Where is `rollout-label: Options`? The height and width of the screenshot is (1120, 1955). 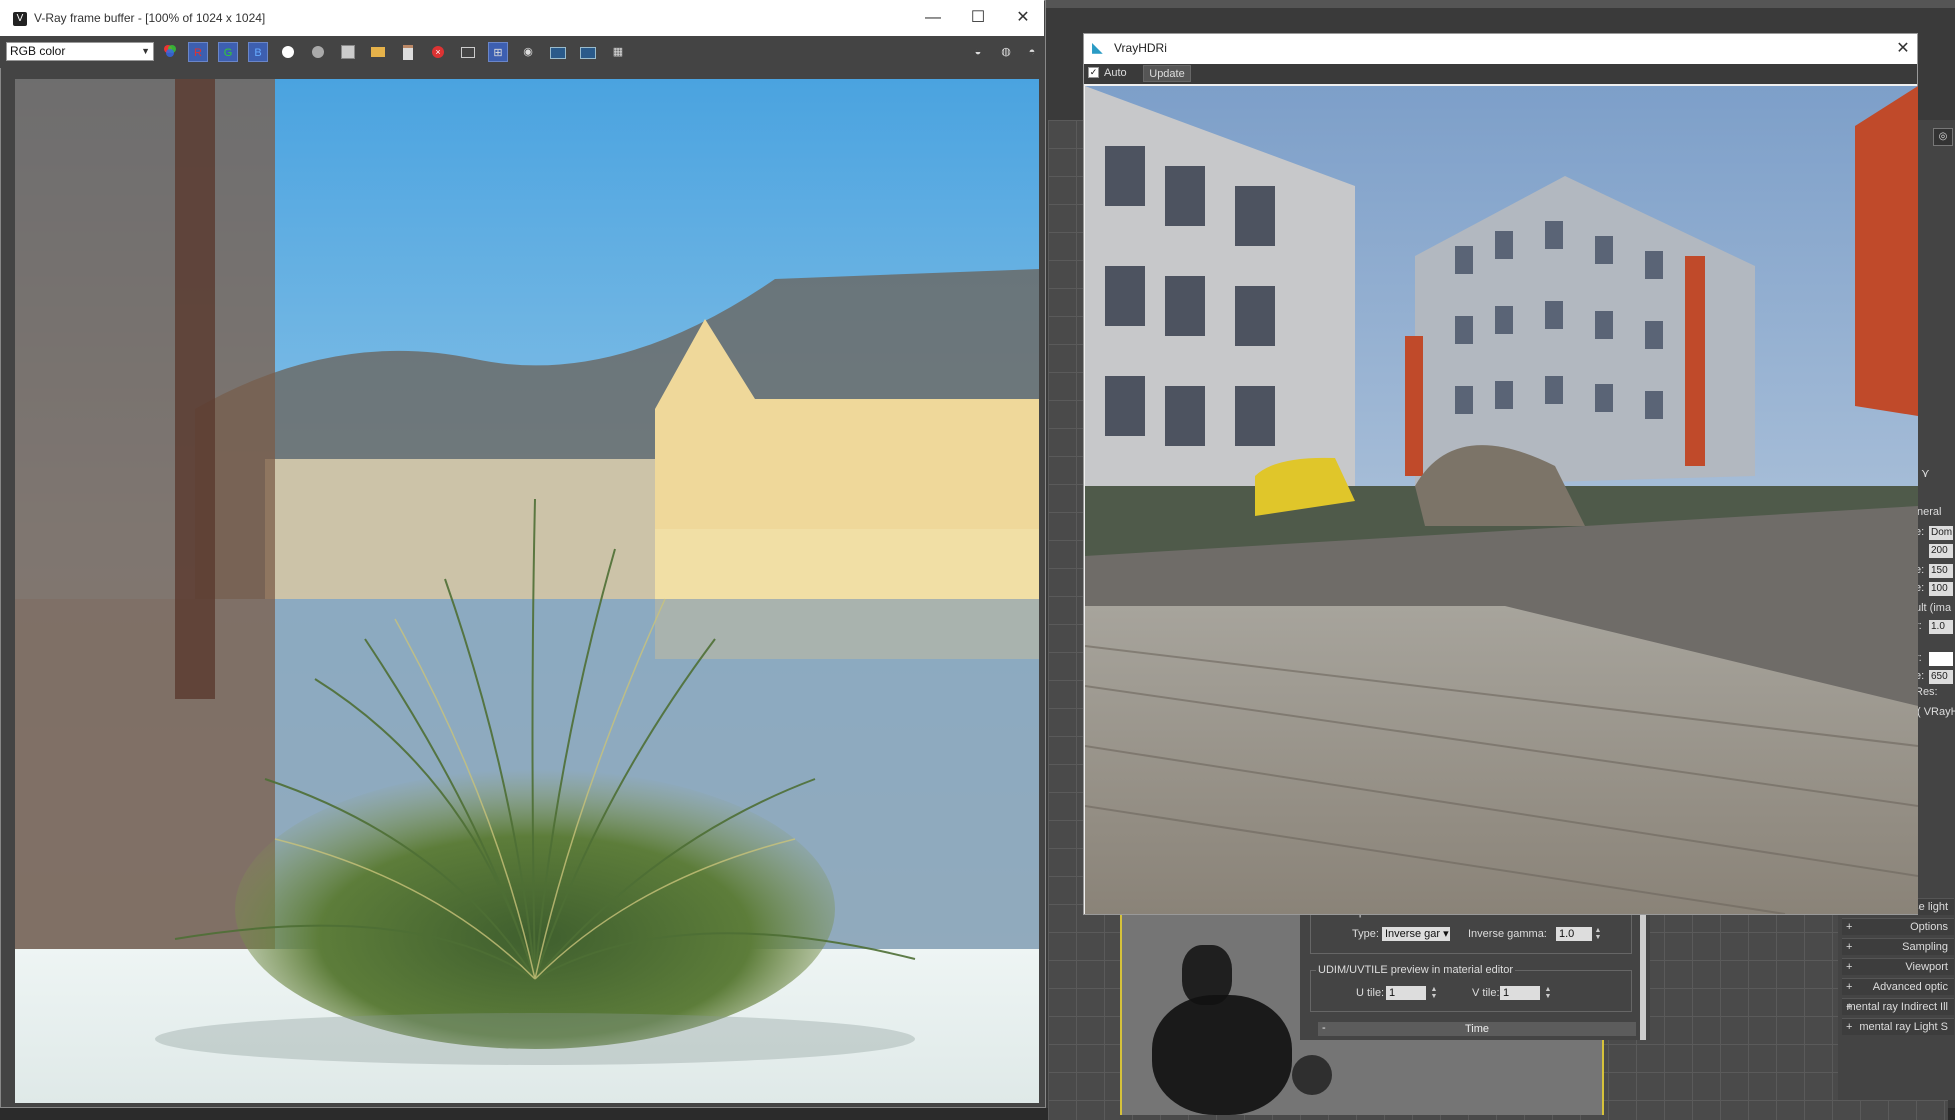 rollout-label: Options is located at coordinates (1929, 927).